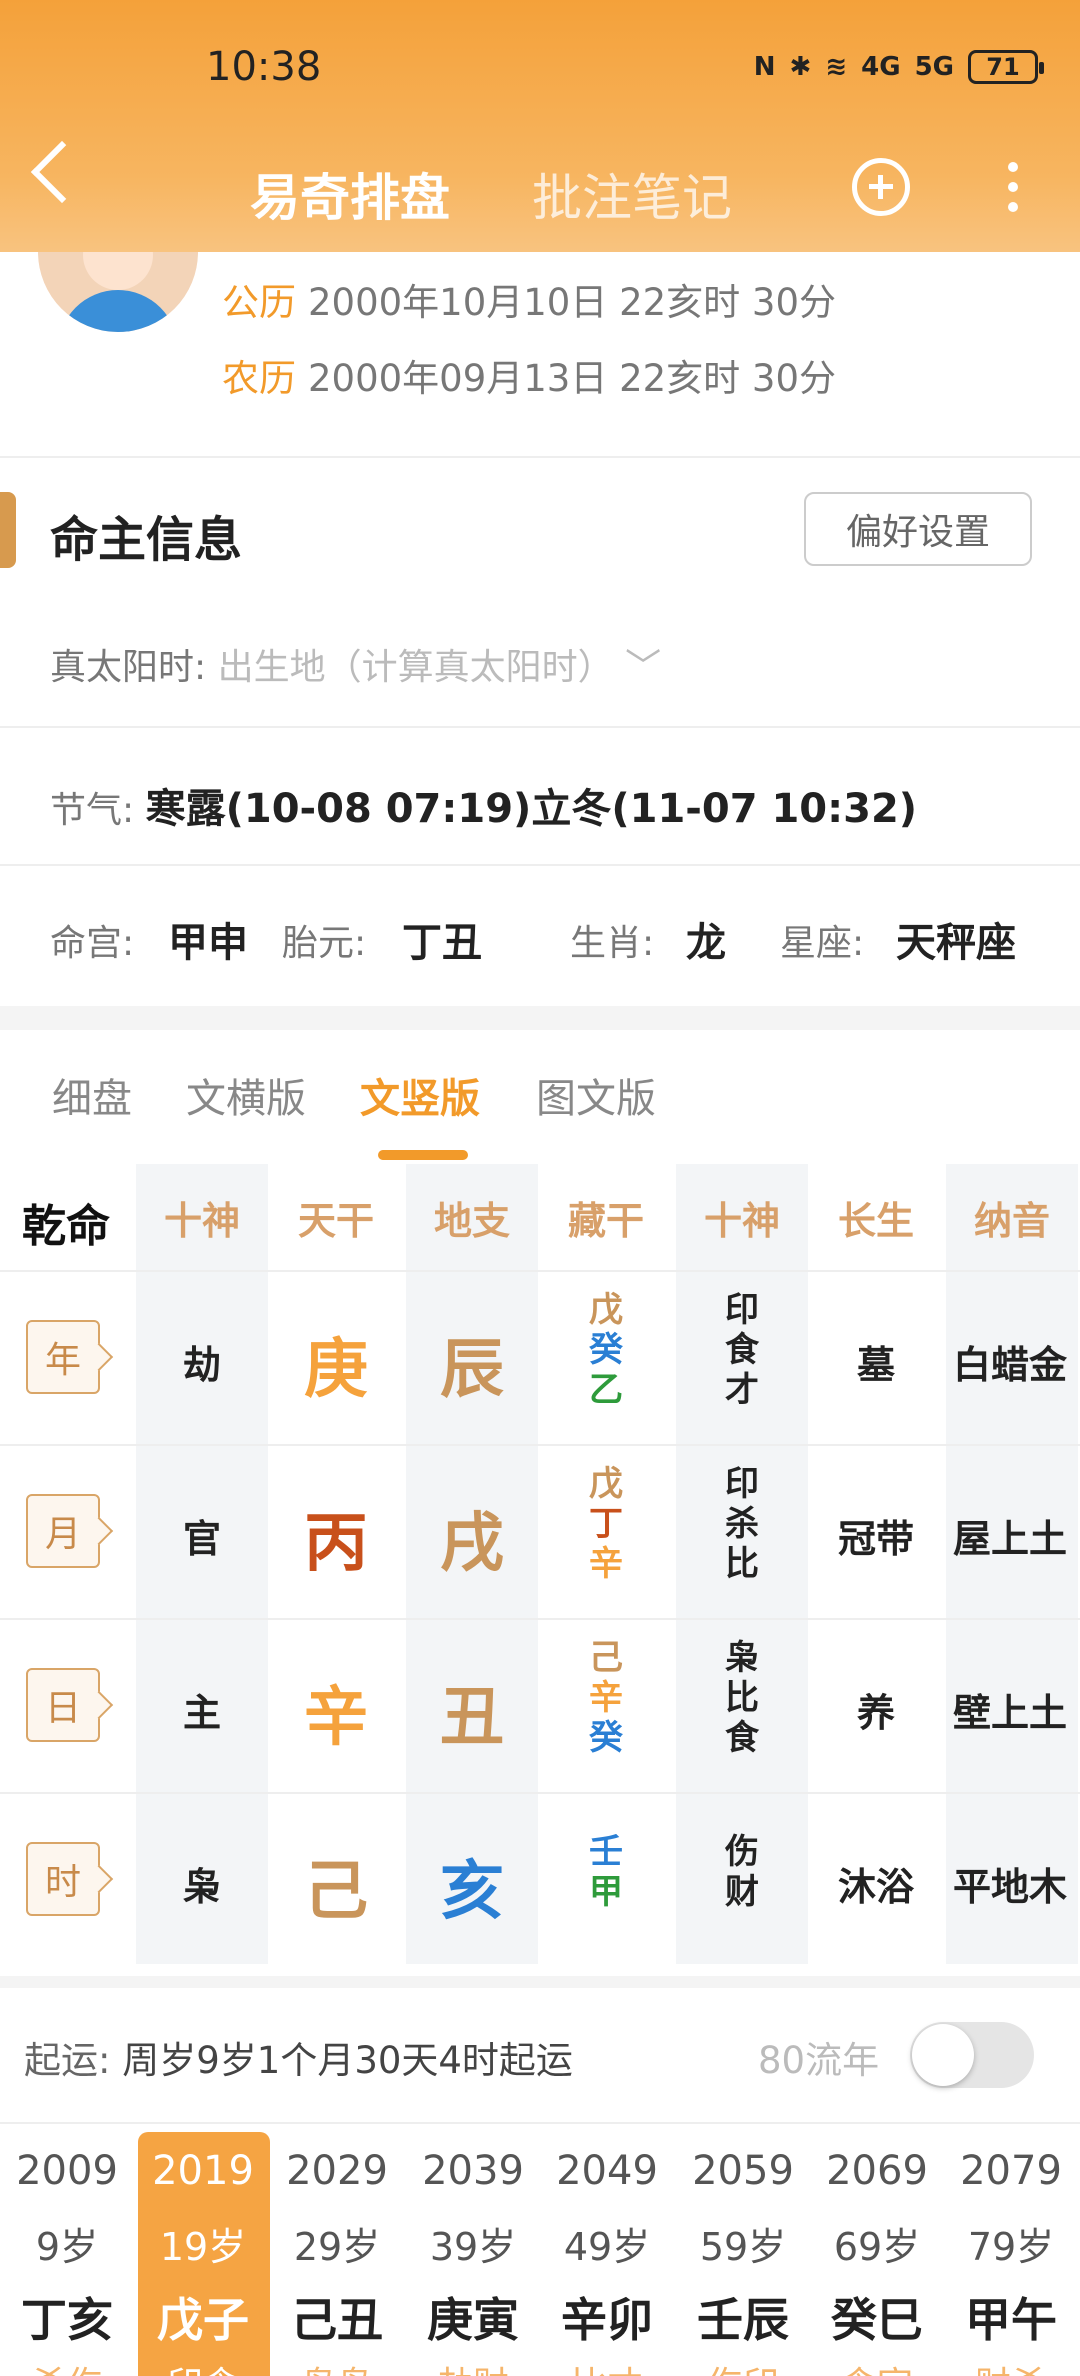 The width and height of the screenshot is (1080, 2376). I want to click on year-zhi: 辰, so click(472, 1370).